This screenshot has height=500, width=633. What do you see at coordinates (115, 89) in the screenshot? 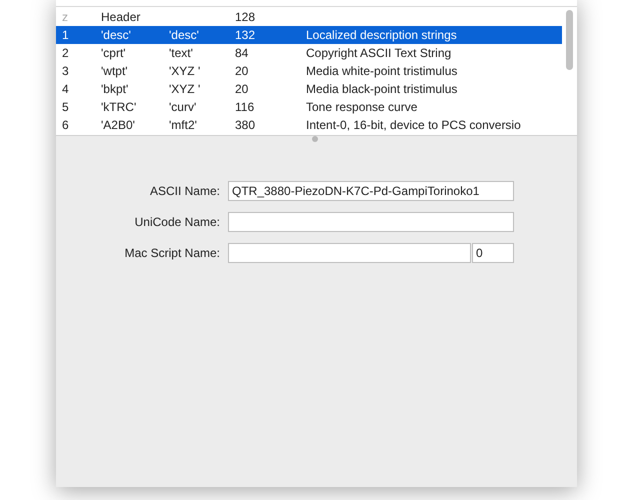
I see `tag-cell-text: 'bkpt'` at bounding box center [115, 89].